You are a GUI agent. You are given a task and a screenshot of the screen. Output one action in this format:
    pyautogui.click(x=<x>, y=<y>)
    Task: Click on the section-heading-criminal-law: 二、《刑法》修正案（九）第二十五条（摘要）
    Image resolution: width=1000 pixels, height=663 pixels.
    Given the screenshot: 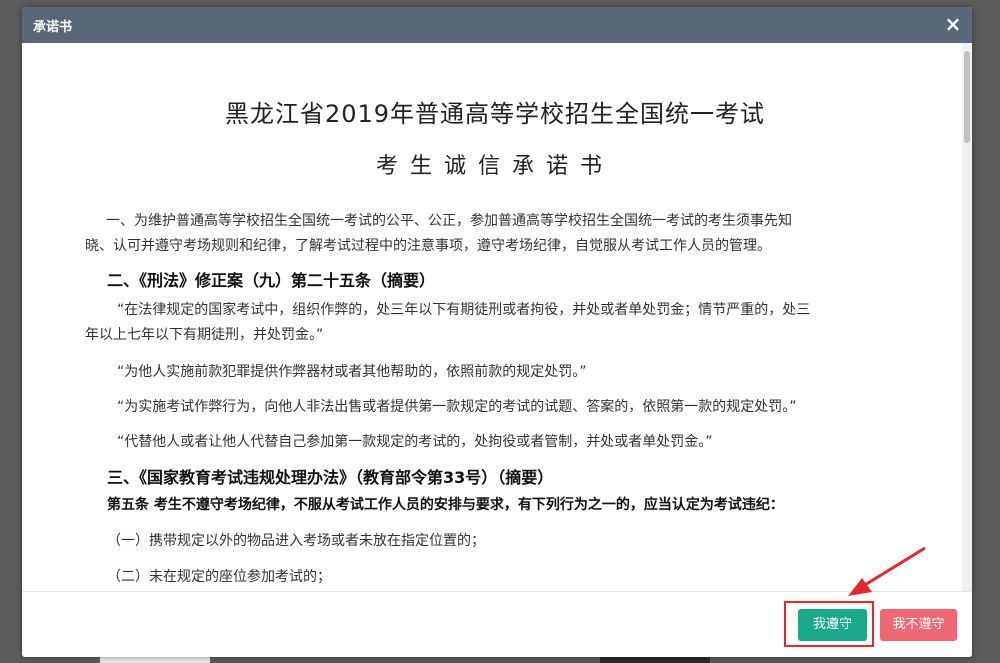 What is the action you would take?
    pyautogui.click(x=271, y=280)
    